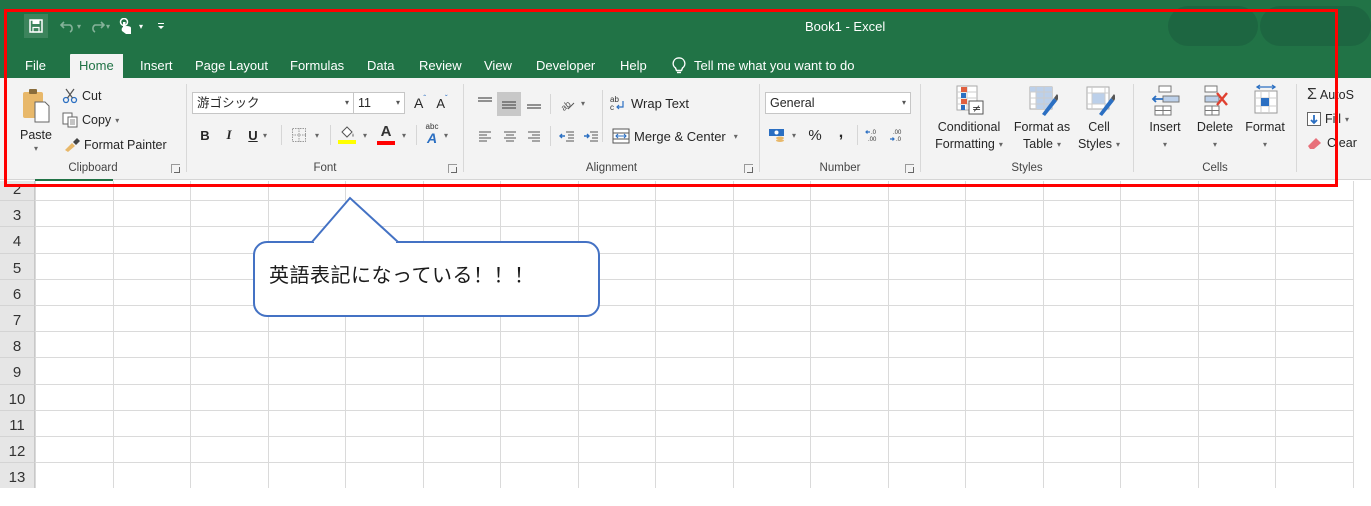 The width and height of the screenshot is (1371, 506). What do you see at coordinates (17, 240) in the screenshot?
I see `row-header: 4` at bounding box center [17, 240].